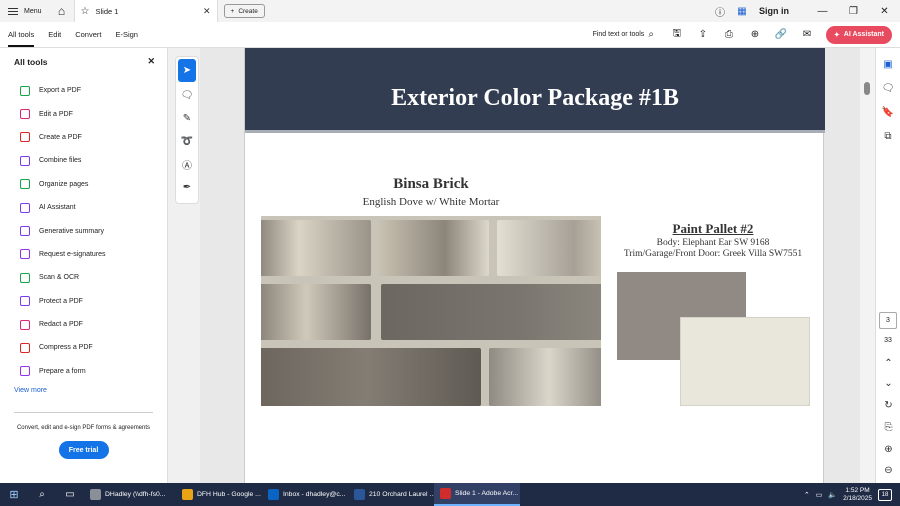 This screenshot has width=900, height=506. Describe the element at coordinates (774, 11) in the screenshot. I see `sign-in-button: Sign in` at that location.